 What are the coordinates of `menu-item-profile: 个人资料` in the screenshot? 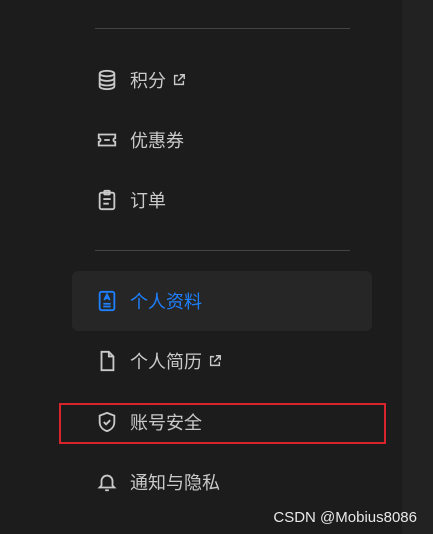 It's located at (222, 301).